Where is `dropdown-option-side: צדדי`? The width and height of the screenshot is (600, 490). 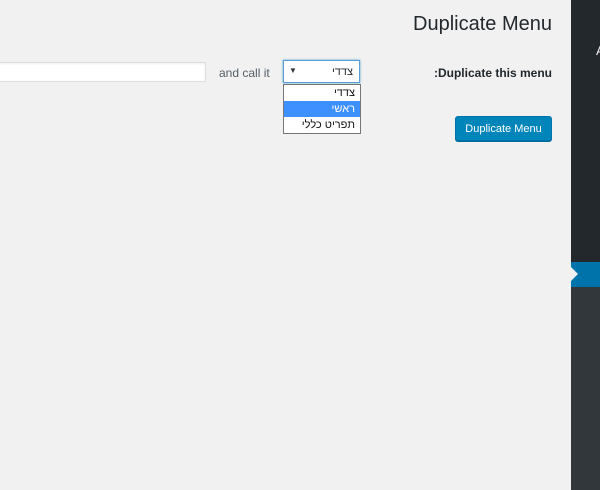
dropdown-option-side: צדדי is located at coordinates (322, 93).